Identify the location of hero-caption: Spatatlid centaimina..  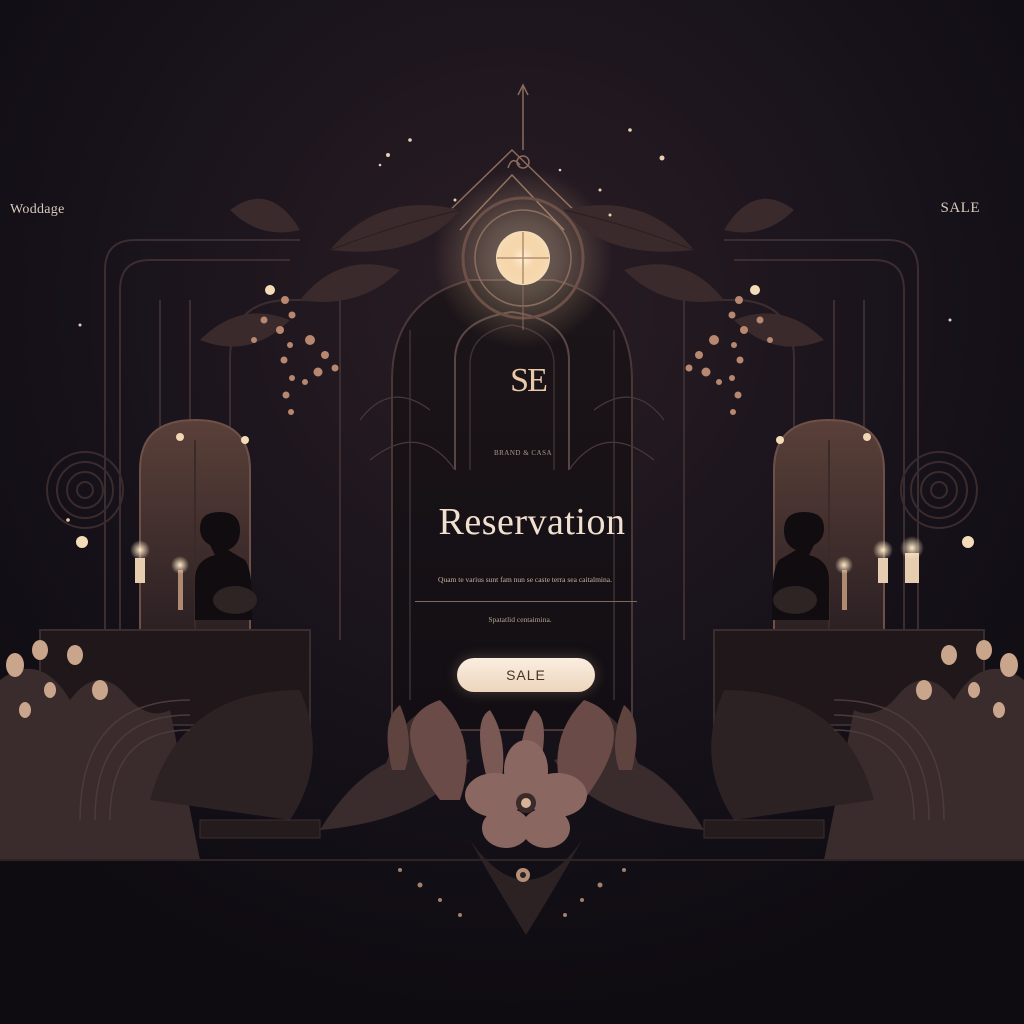
(520, 619).